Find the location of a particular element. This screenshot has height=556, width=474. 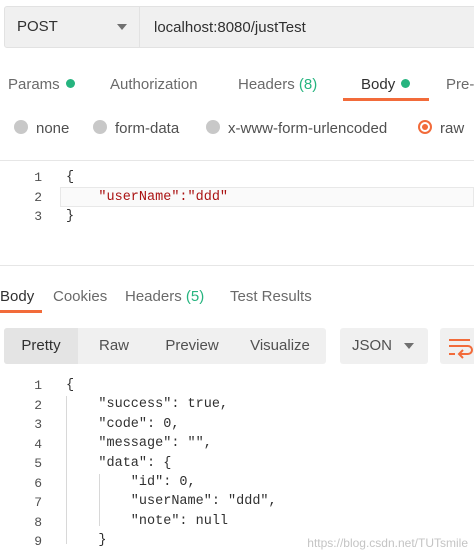

line-number: 5 is located at coordinates (38, 463).